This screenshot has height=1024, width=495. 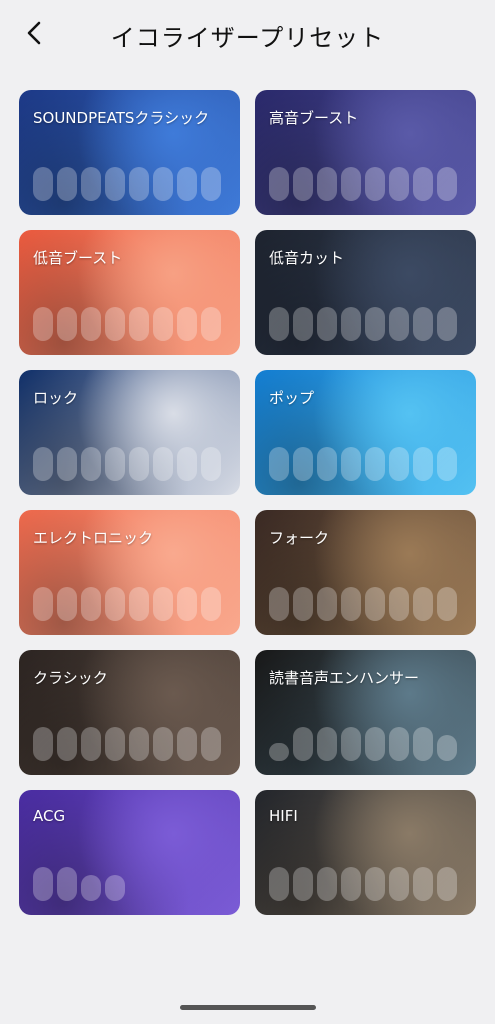 What do you see at coordinates (248, 1007) in the screenshot?
I see `home-indicator` at bounding box center [248, 1007].